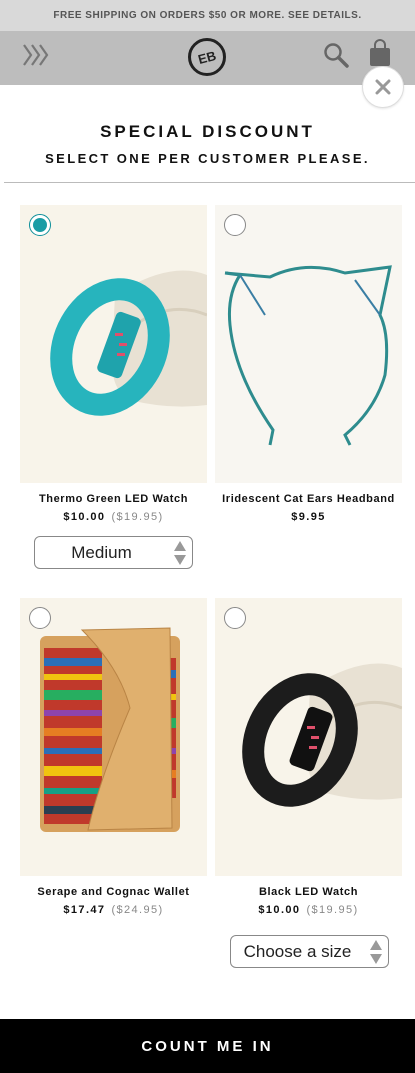 This screenshot has width=415, height=1073. What do you see at coordinates (309, 951) in the screenshot?
I see `size-select-black-watch: Choose a size` at bounding box center [309, 951].